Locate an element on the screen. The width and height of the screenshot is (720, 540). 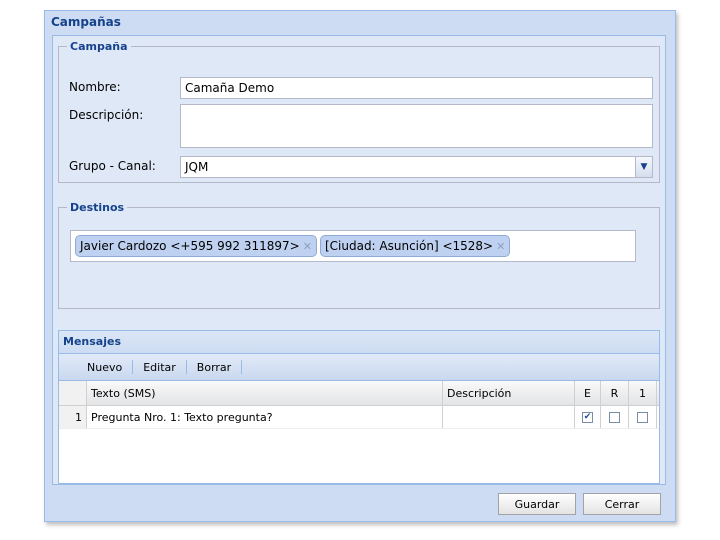
guardar-button: Guardar is located at coordinates (537, 504).